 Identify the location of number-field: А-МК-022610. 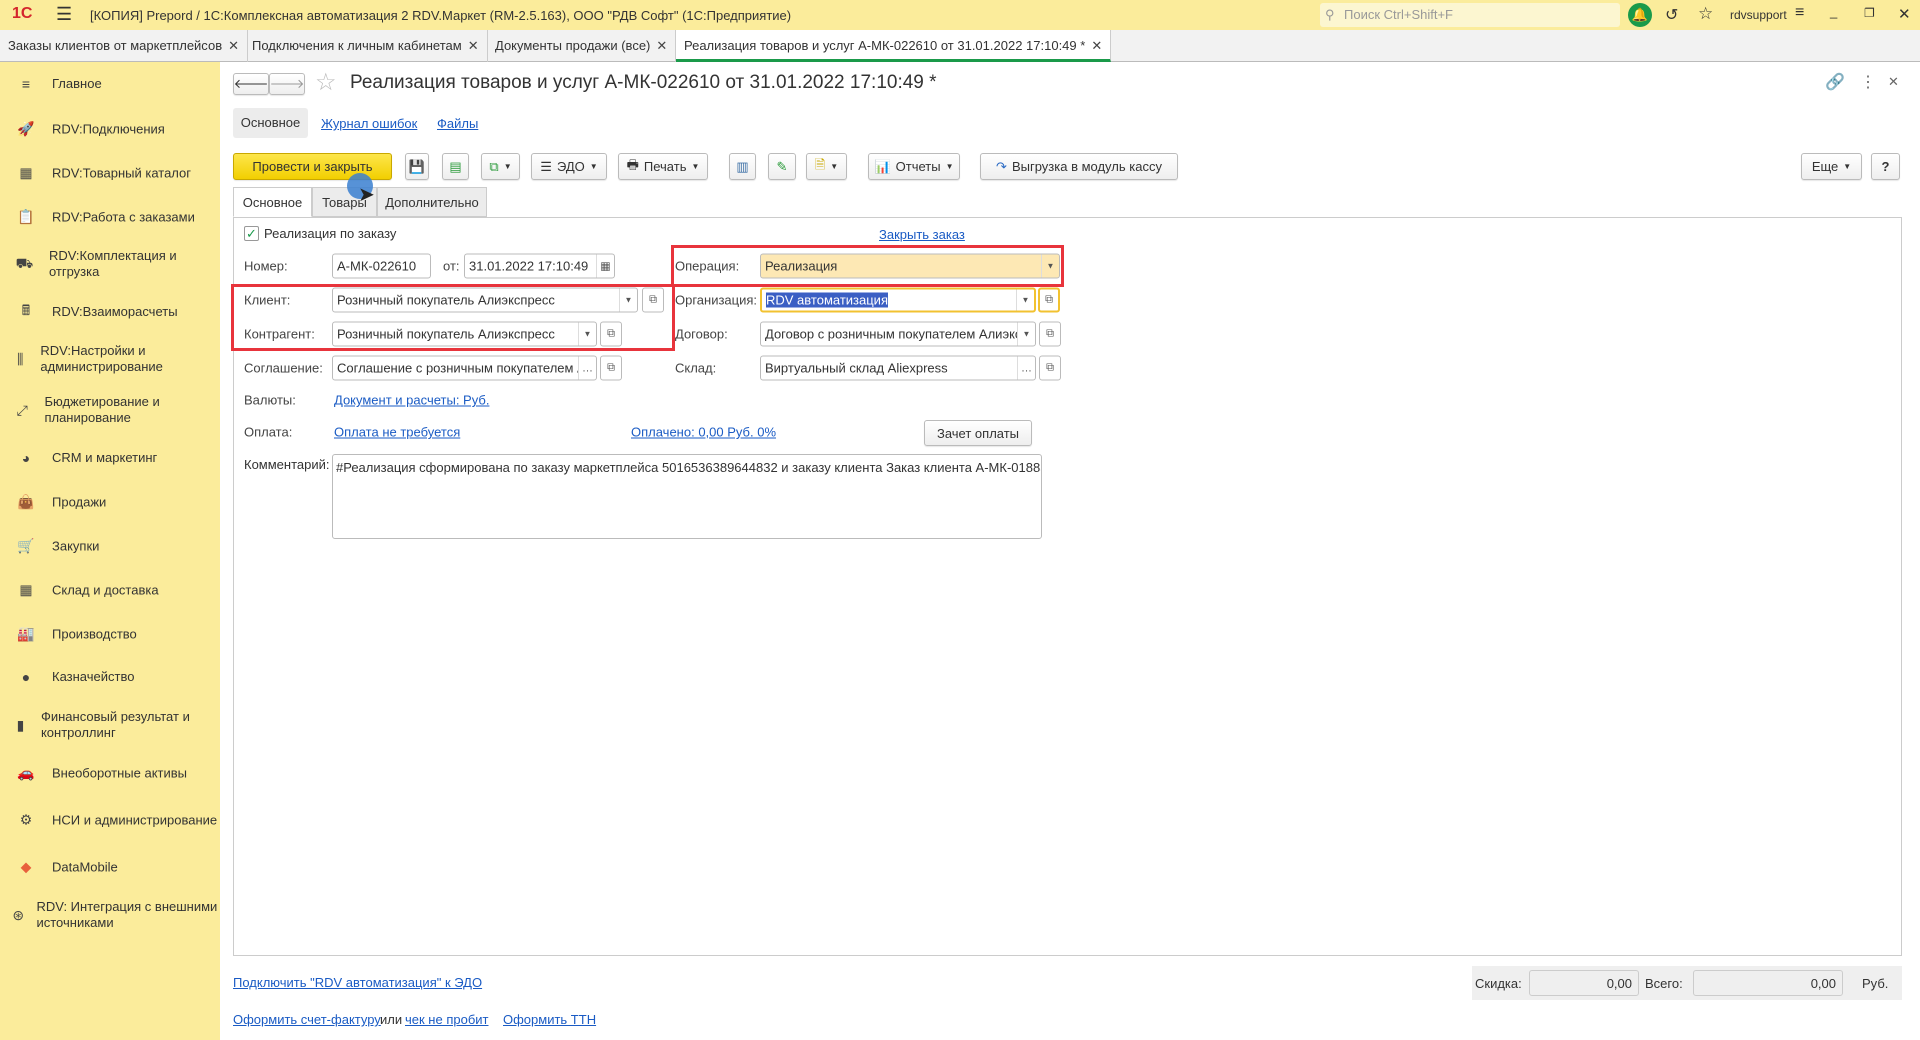
(381, 266).